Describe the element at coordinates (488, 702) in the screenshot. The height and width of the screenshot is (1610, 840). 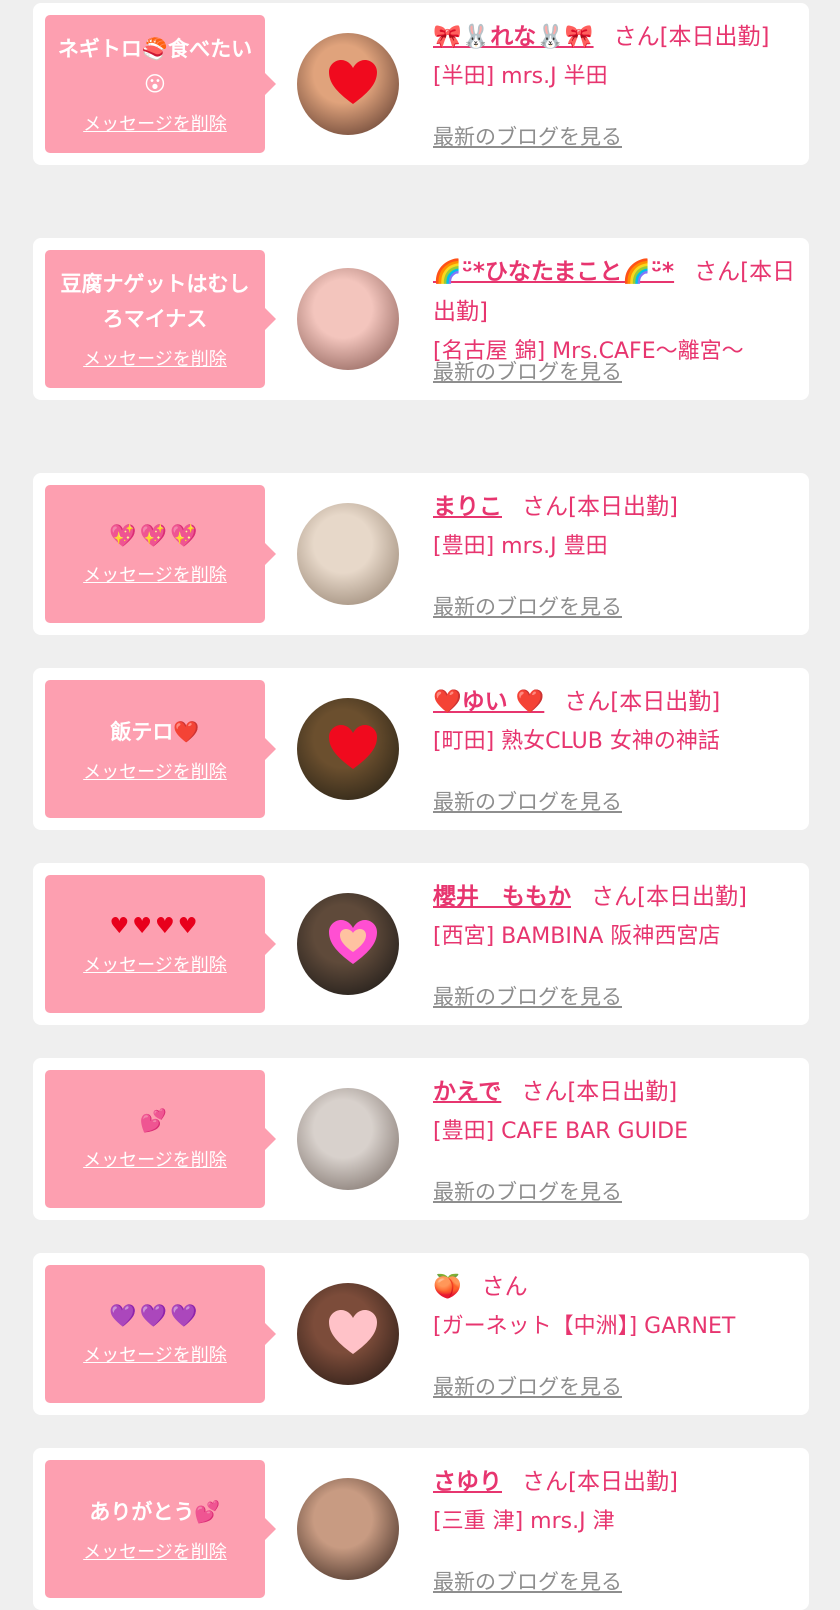
I see `sender-name-link: ❤️ゆい ❤️` at that location.